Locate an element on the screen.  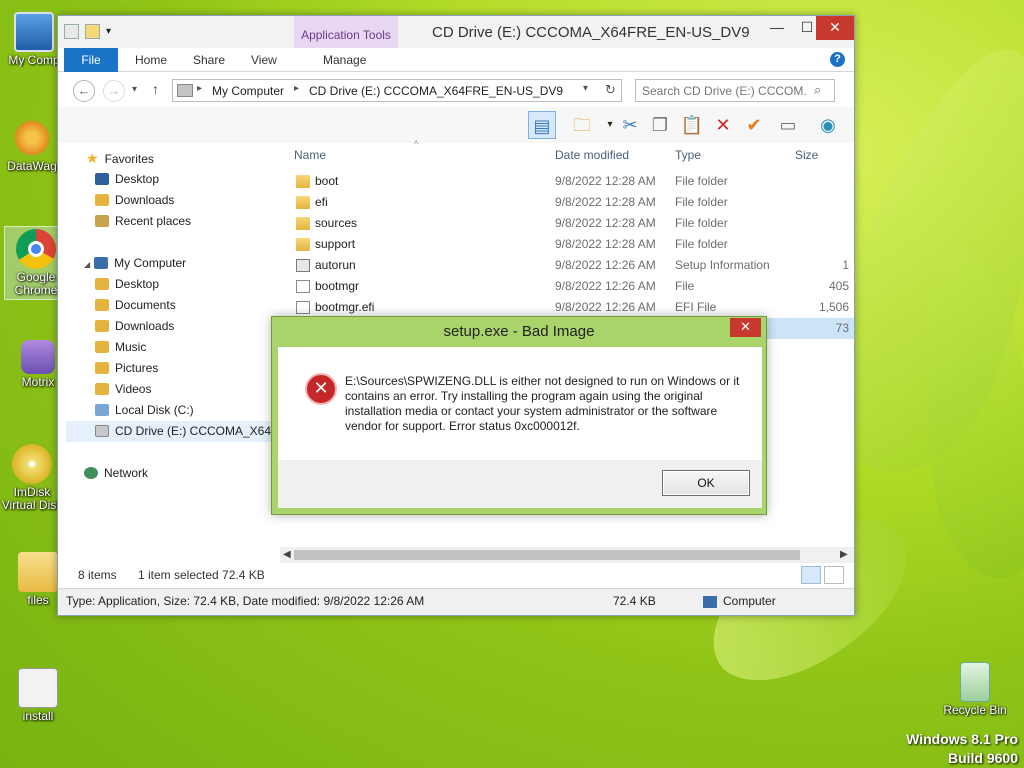
file-name: bootmgr is located at coordinates (337, 286).